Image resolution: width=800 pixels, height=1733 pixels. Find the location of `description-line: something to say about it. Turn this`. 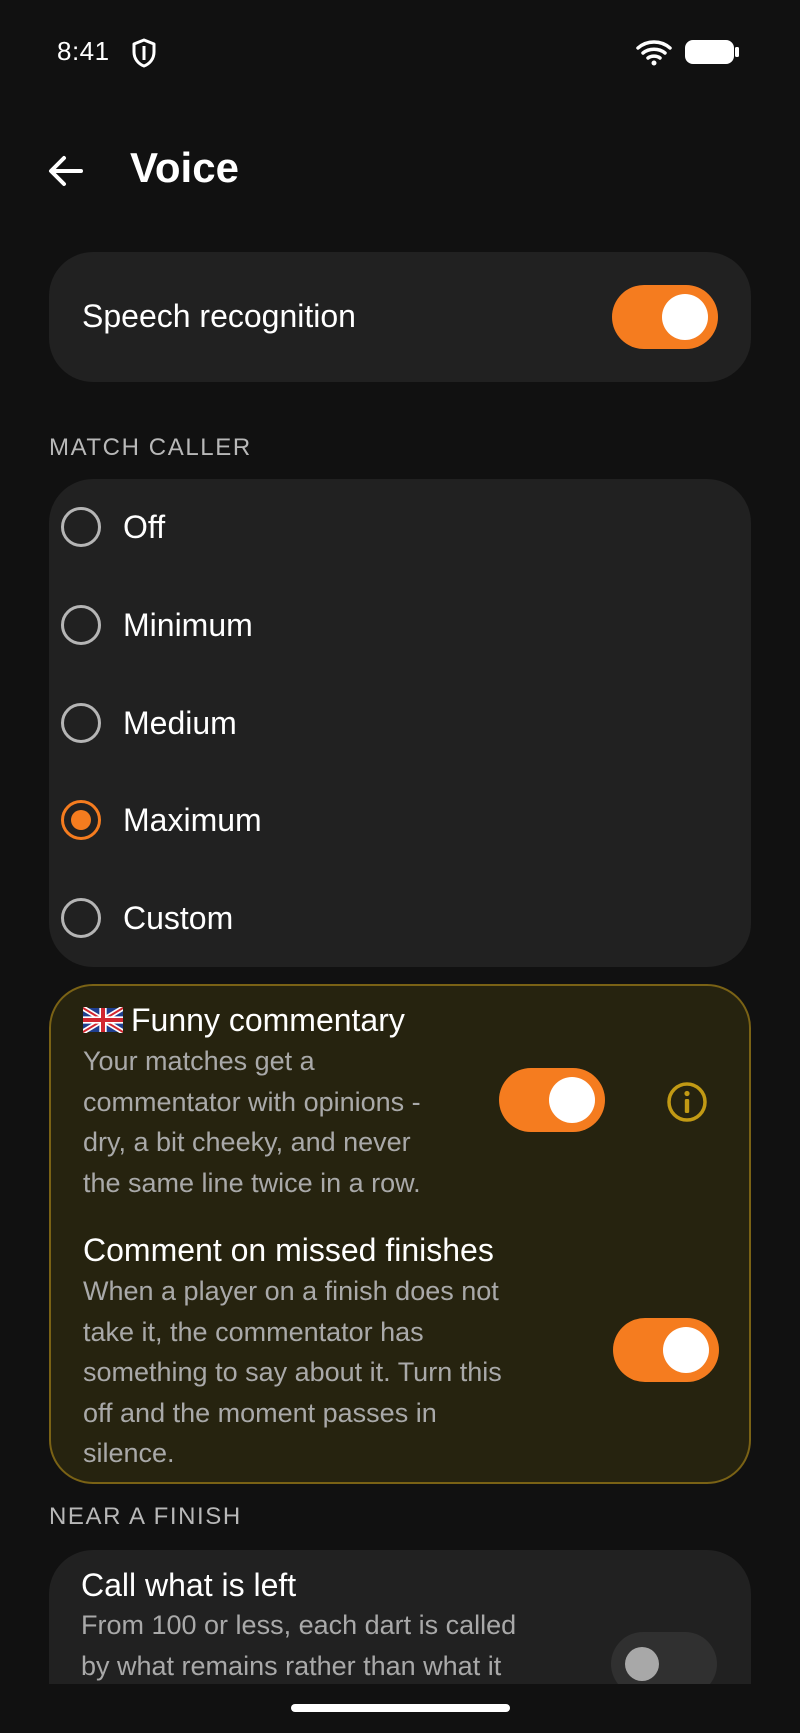

description-line: something to say about it. Turn this is located at coordinates (292, 1372).